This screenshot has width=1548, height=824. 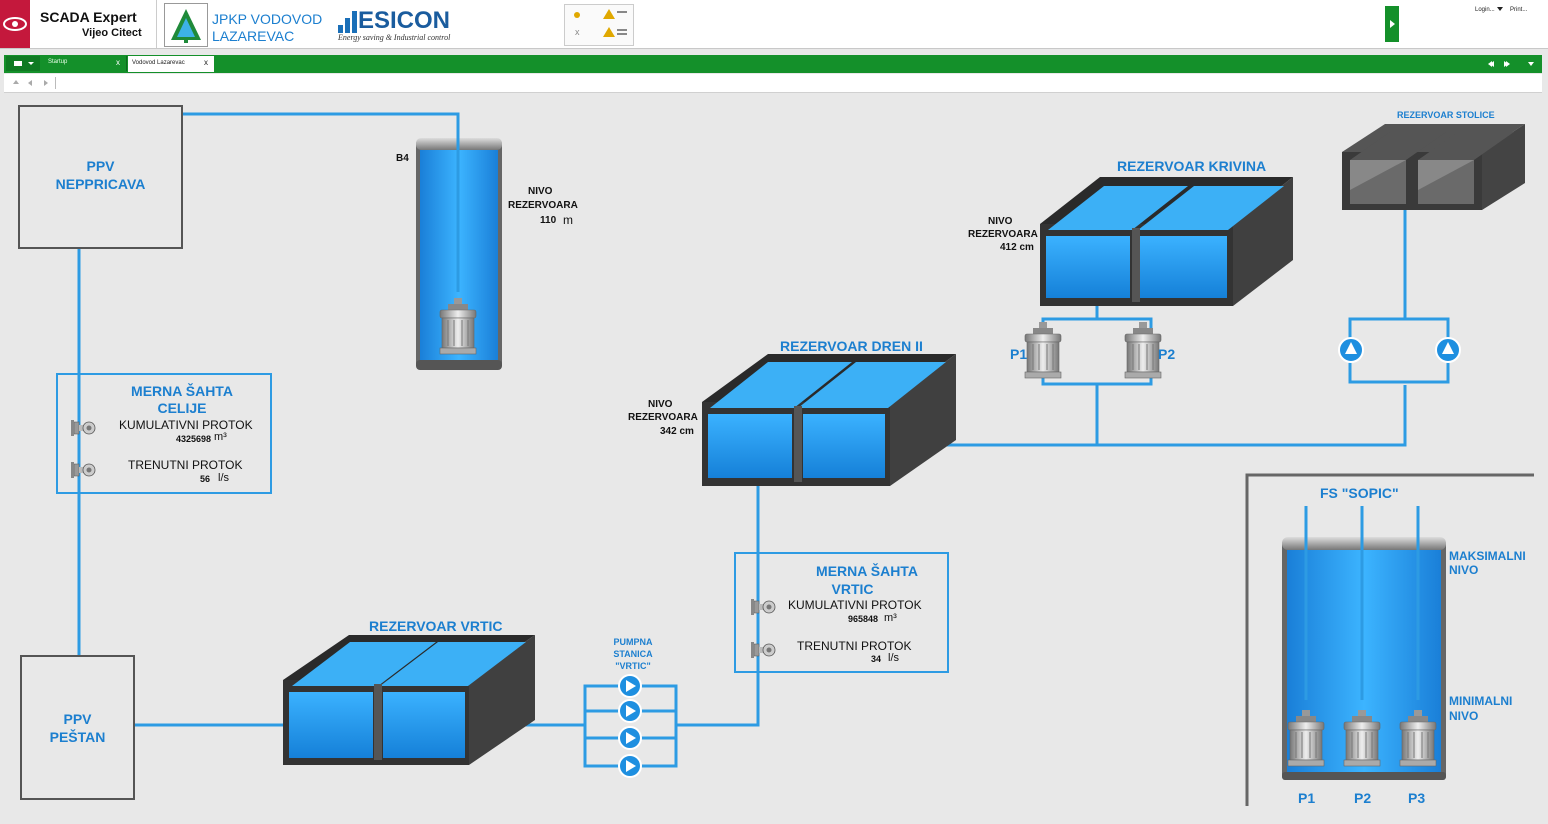 What do you see at coordinates (206, 62) in the screenshot?
I see `tab-vodovod-close-icon: x` at bounding box center [206, 62].